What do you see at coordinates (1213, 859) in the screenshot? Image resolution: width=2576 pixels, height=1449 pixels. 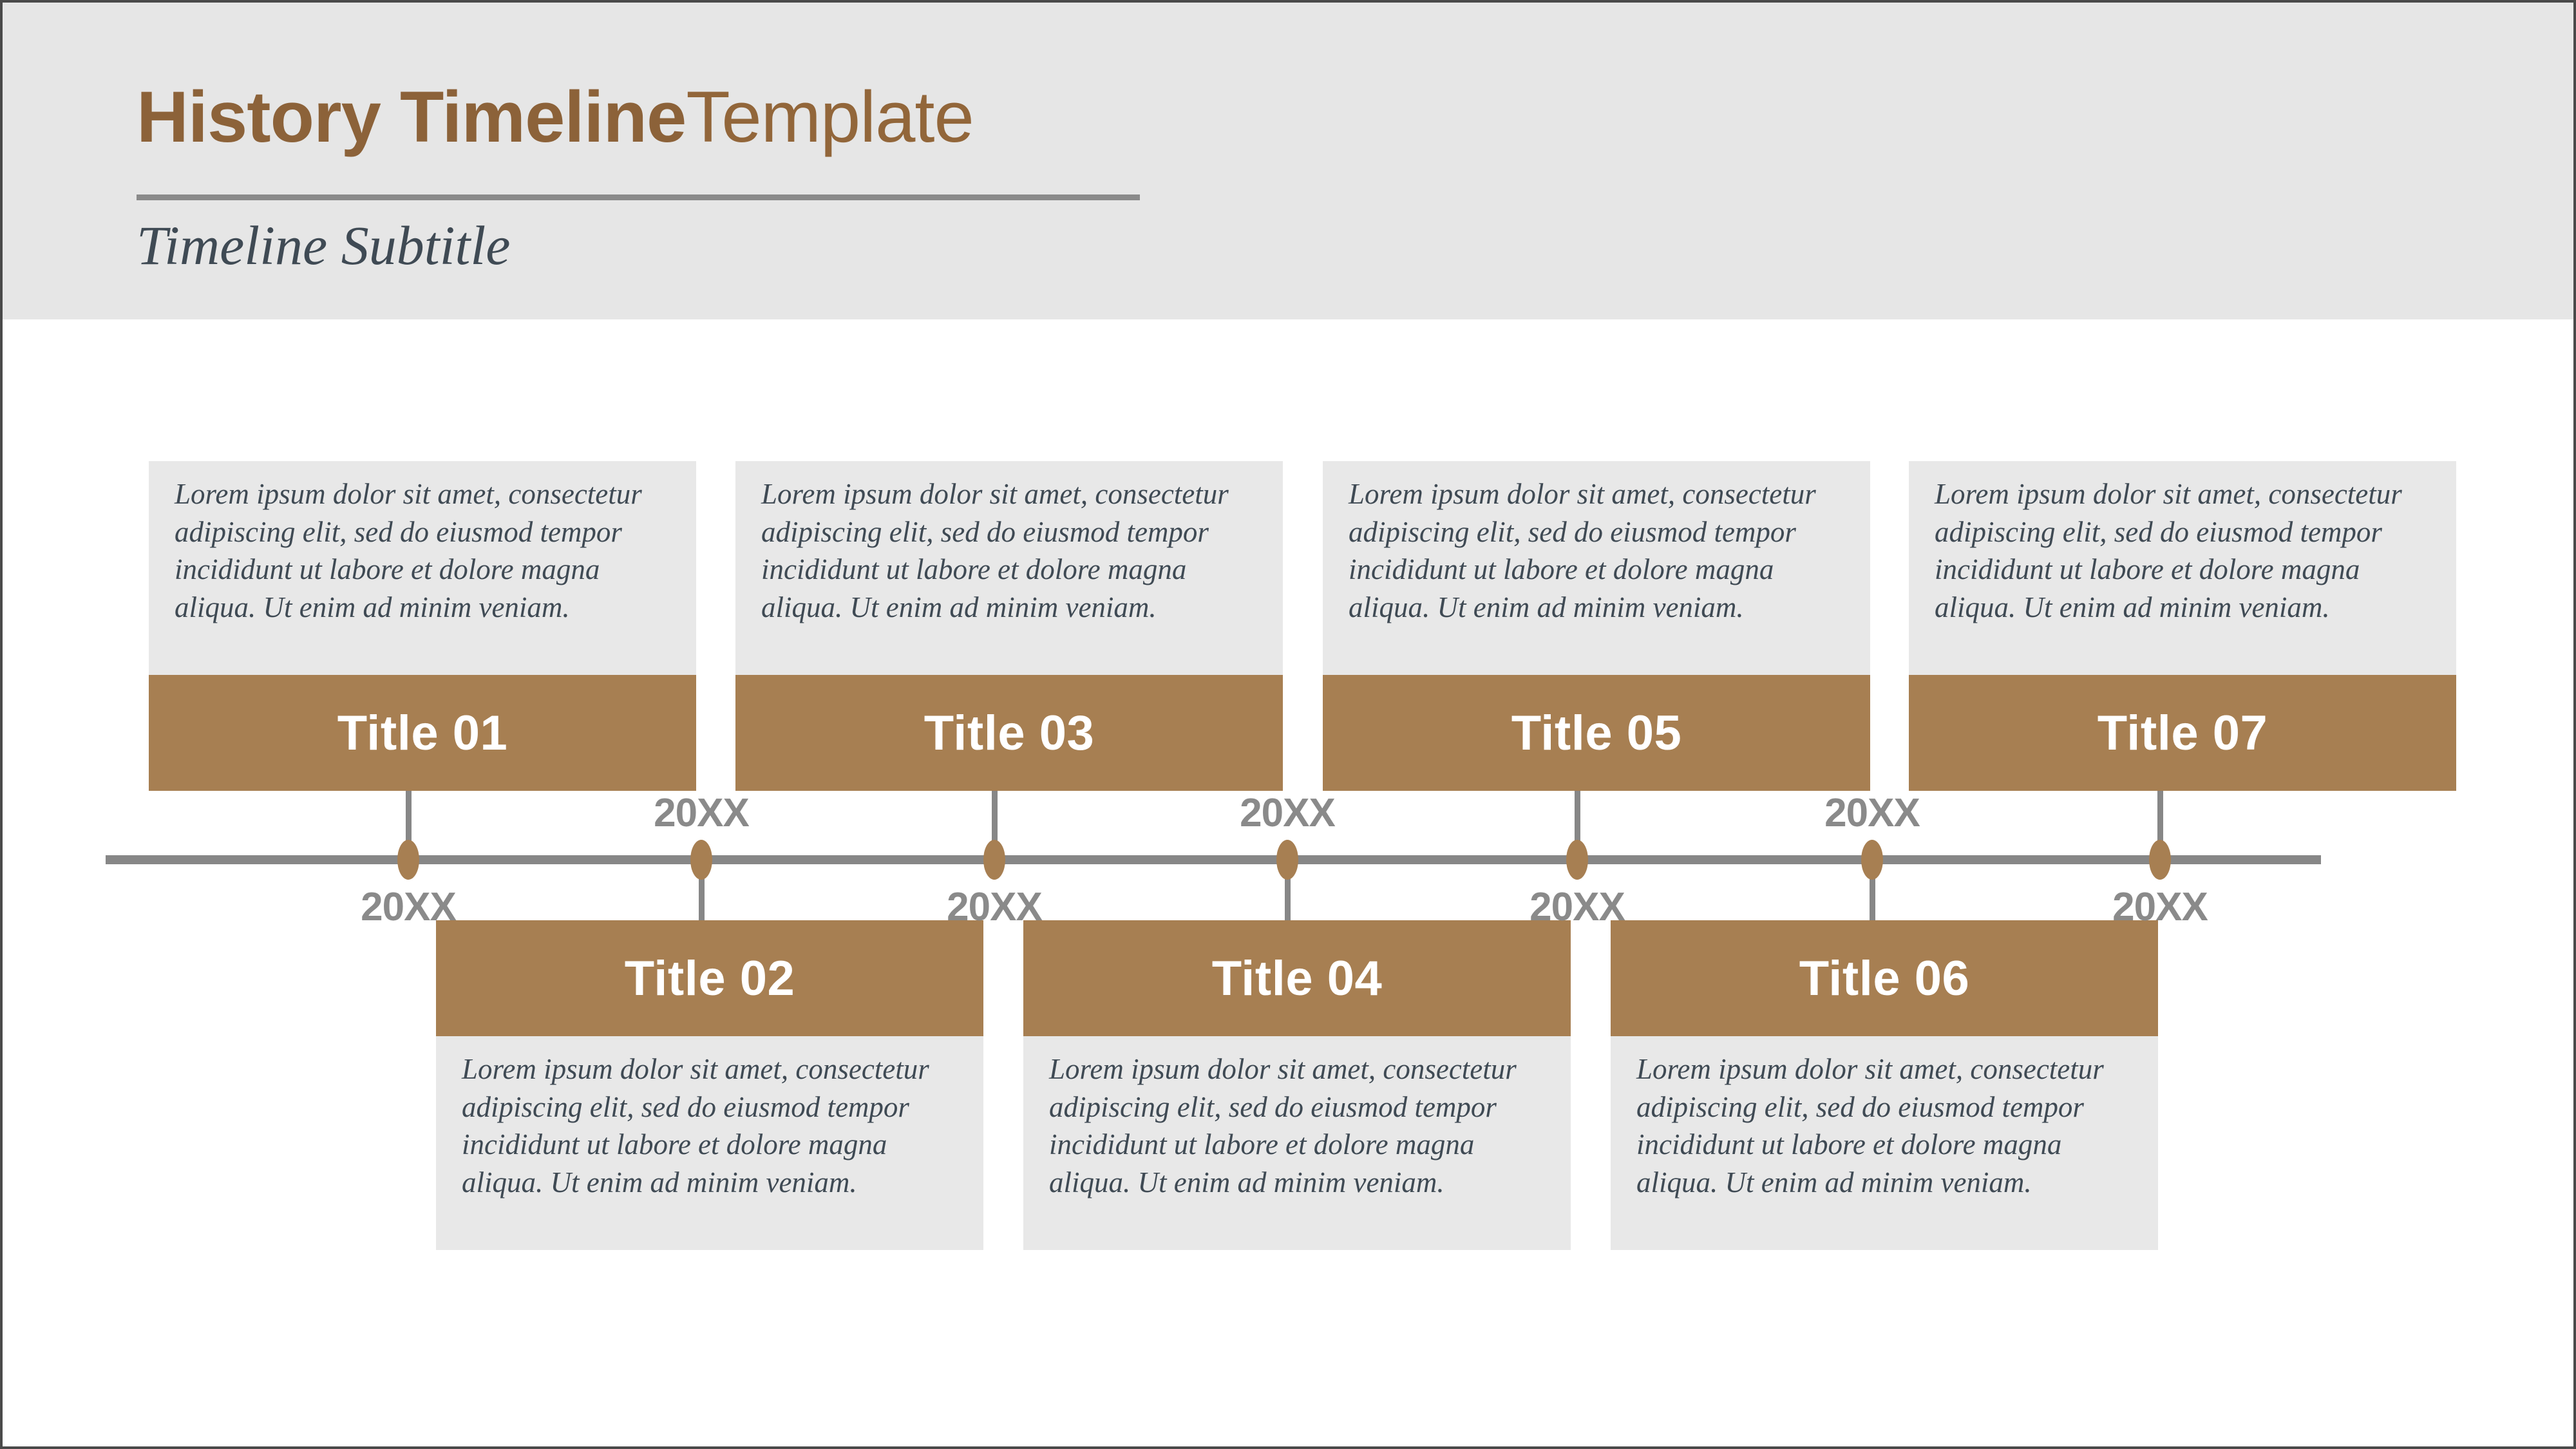 I see `timeline-axis` at bounding box center [1213, 859].